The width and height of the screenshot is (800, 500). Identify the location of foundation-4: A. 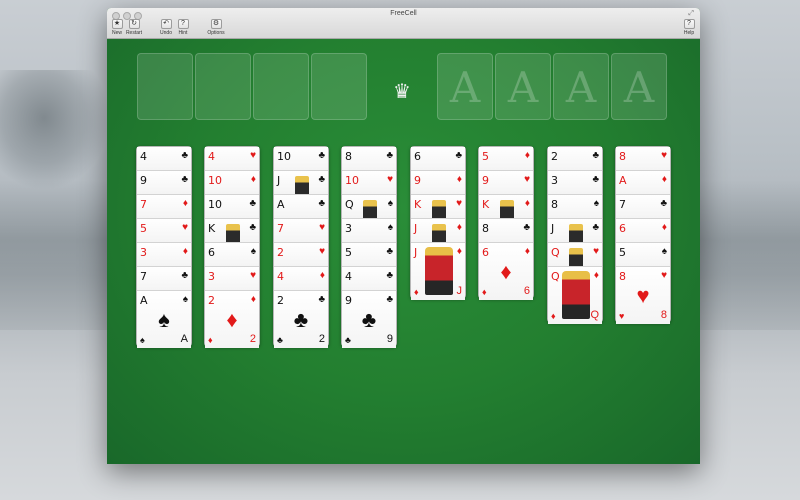
(639, 86).